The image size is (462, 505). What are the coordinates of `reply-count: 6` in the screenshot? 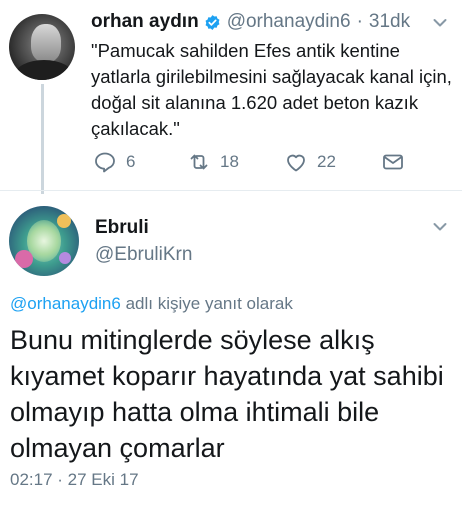 It's located at (131, 161).